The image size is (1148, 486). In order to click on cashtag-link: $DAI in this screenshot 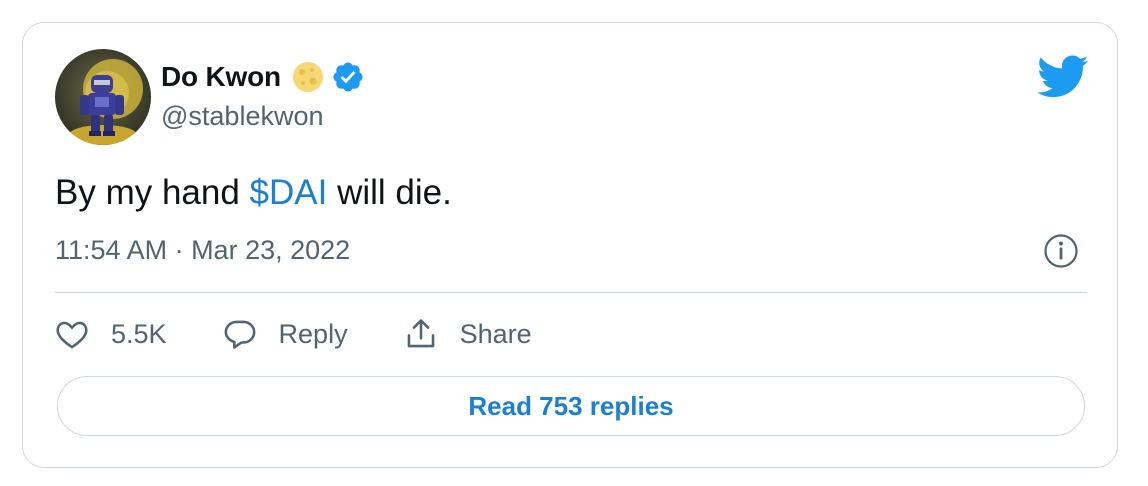, I will do `click(289, 192)`.